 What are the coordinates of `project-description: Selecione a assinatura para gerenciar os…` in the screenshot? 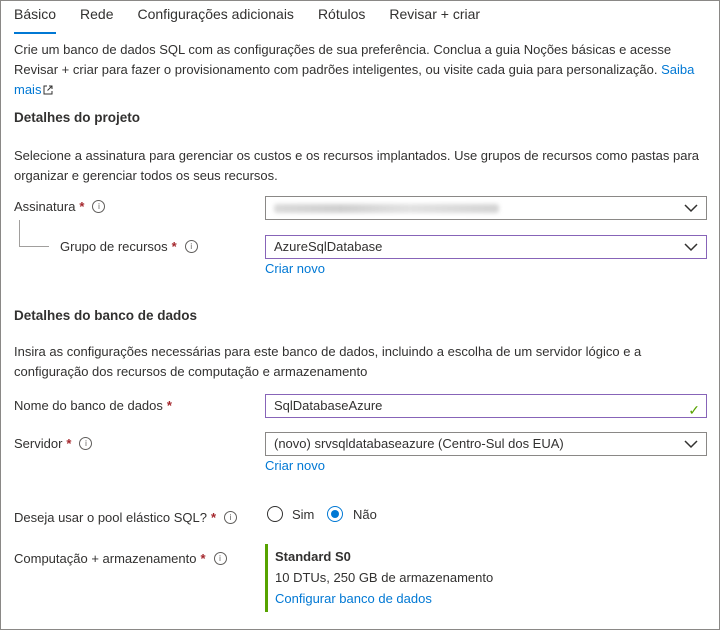 It's located at (357, 165).